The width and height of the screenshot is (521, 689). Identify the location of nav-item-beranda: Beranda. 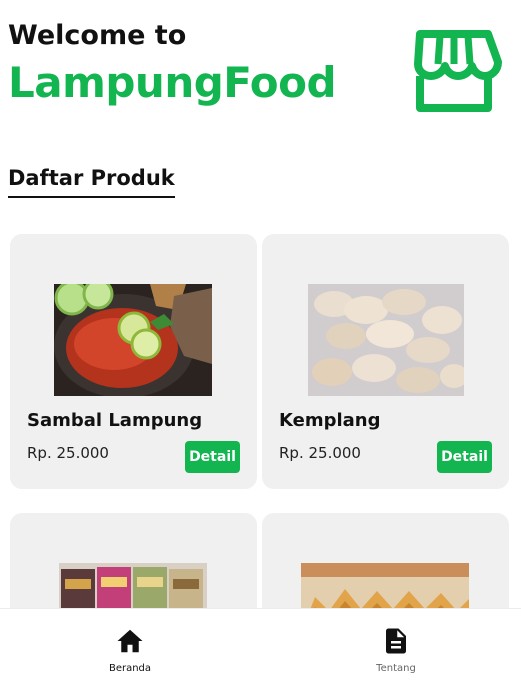
(130, 649).